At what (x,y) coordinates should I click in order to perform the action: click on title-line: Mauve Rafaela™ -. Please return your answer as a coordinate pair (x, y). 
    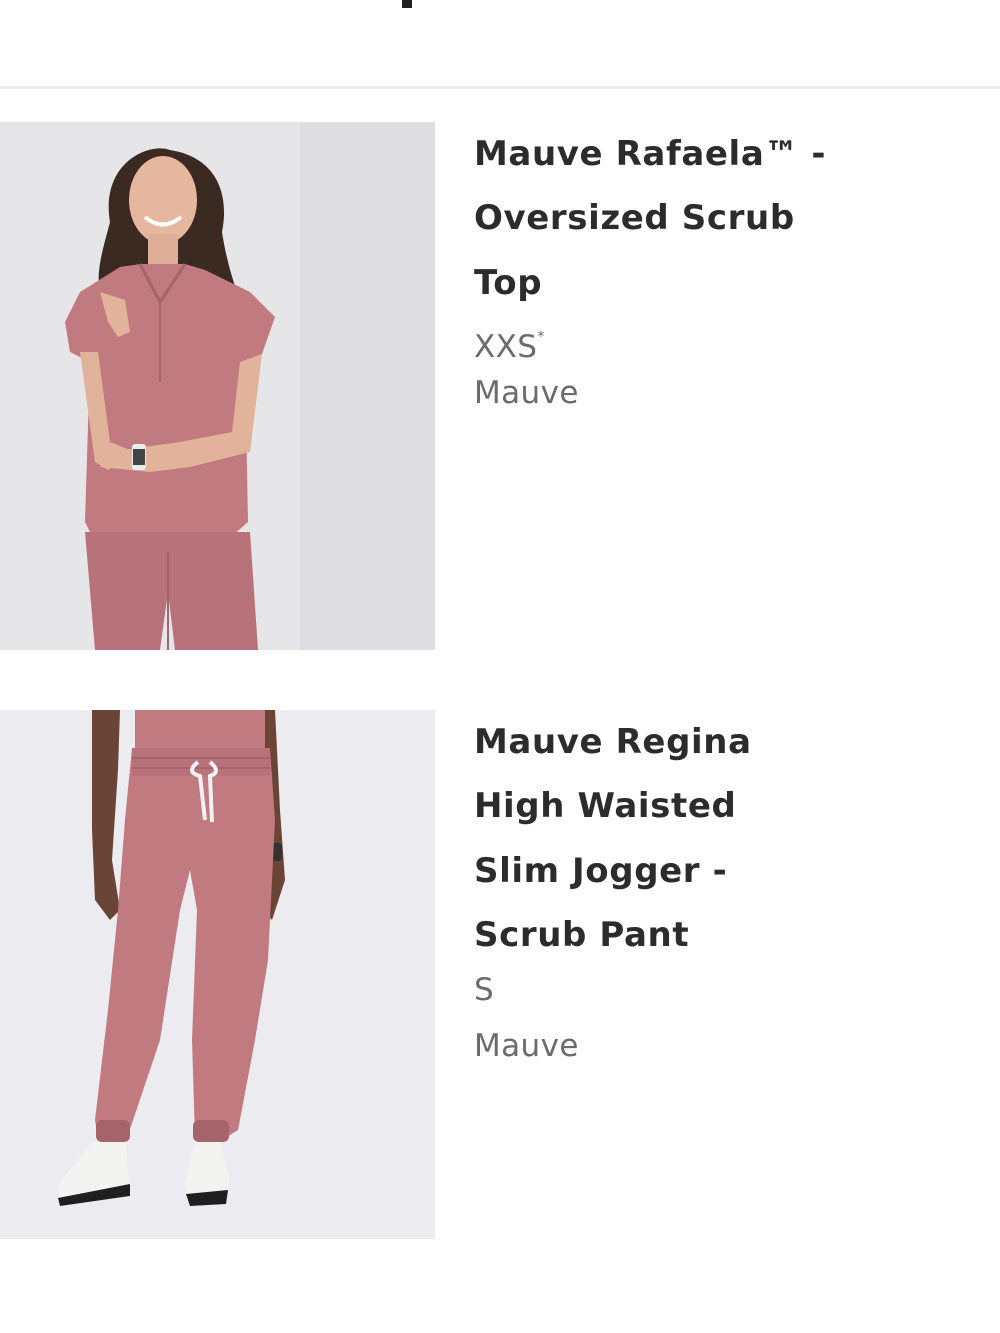
    Looking at the image, I should click on (650, 153).